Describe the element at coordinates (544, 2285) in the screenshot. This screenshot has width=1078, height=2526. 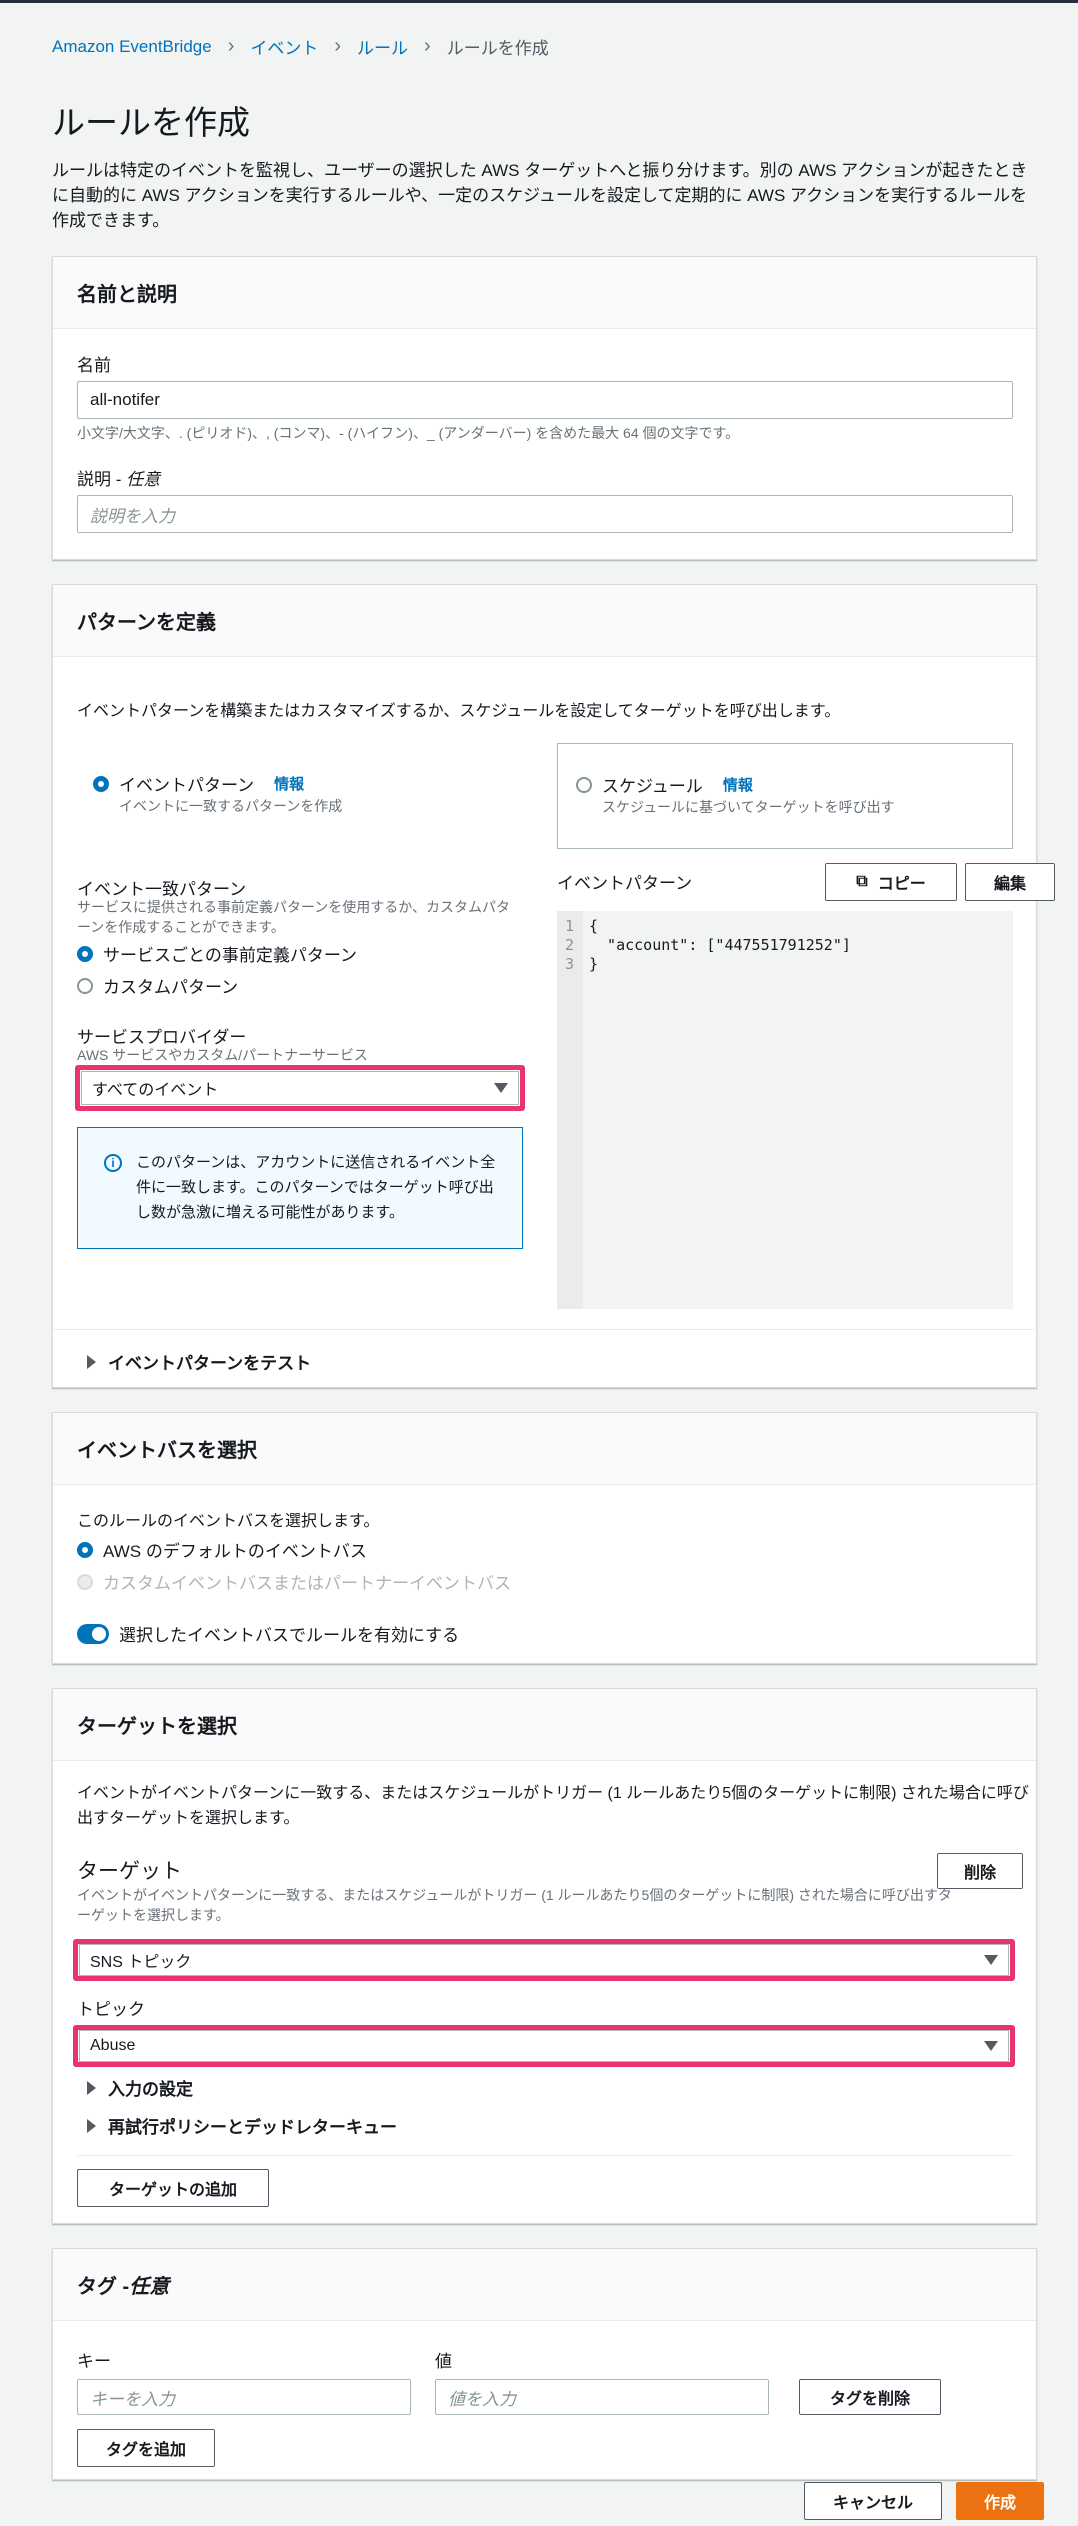
I see `panel-header: タグ - 任意` at that location.